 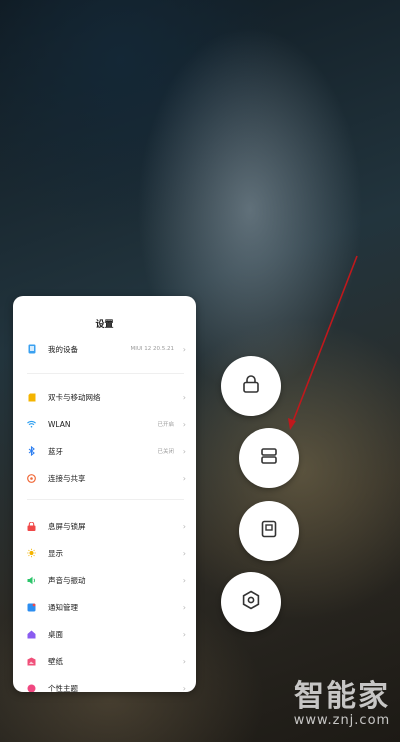 What do you see at coordinates (55, 553) in the screenshot?
I see `settings-item-label: 显示` at bounding box center [55, 553].